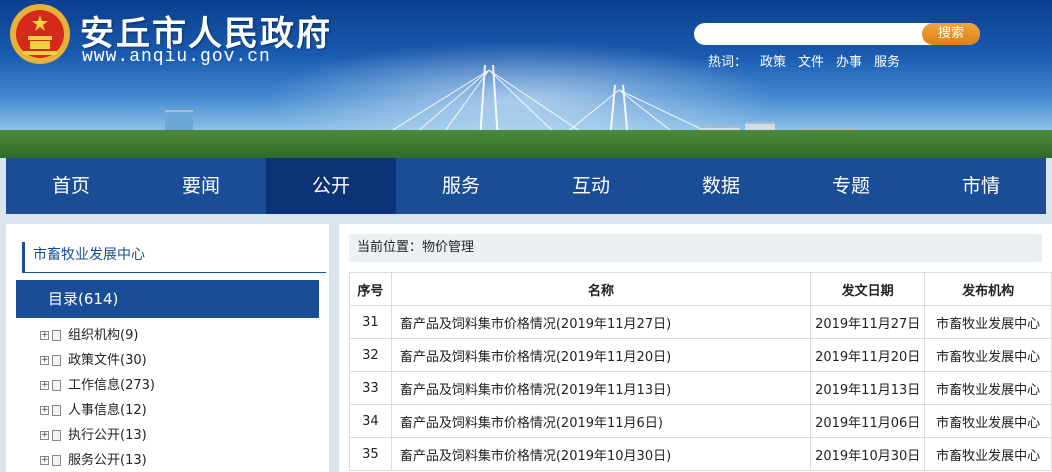  I want to click on column-header-index: 序号, so click(370, 289).